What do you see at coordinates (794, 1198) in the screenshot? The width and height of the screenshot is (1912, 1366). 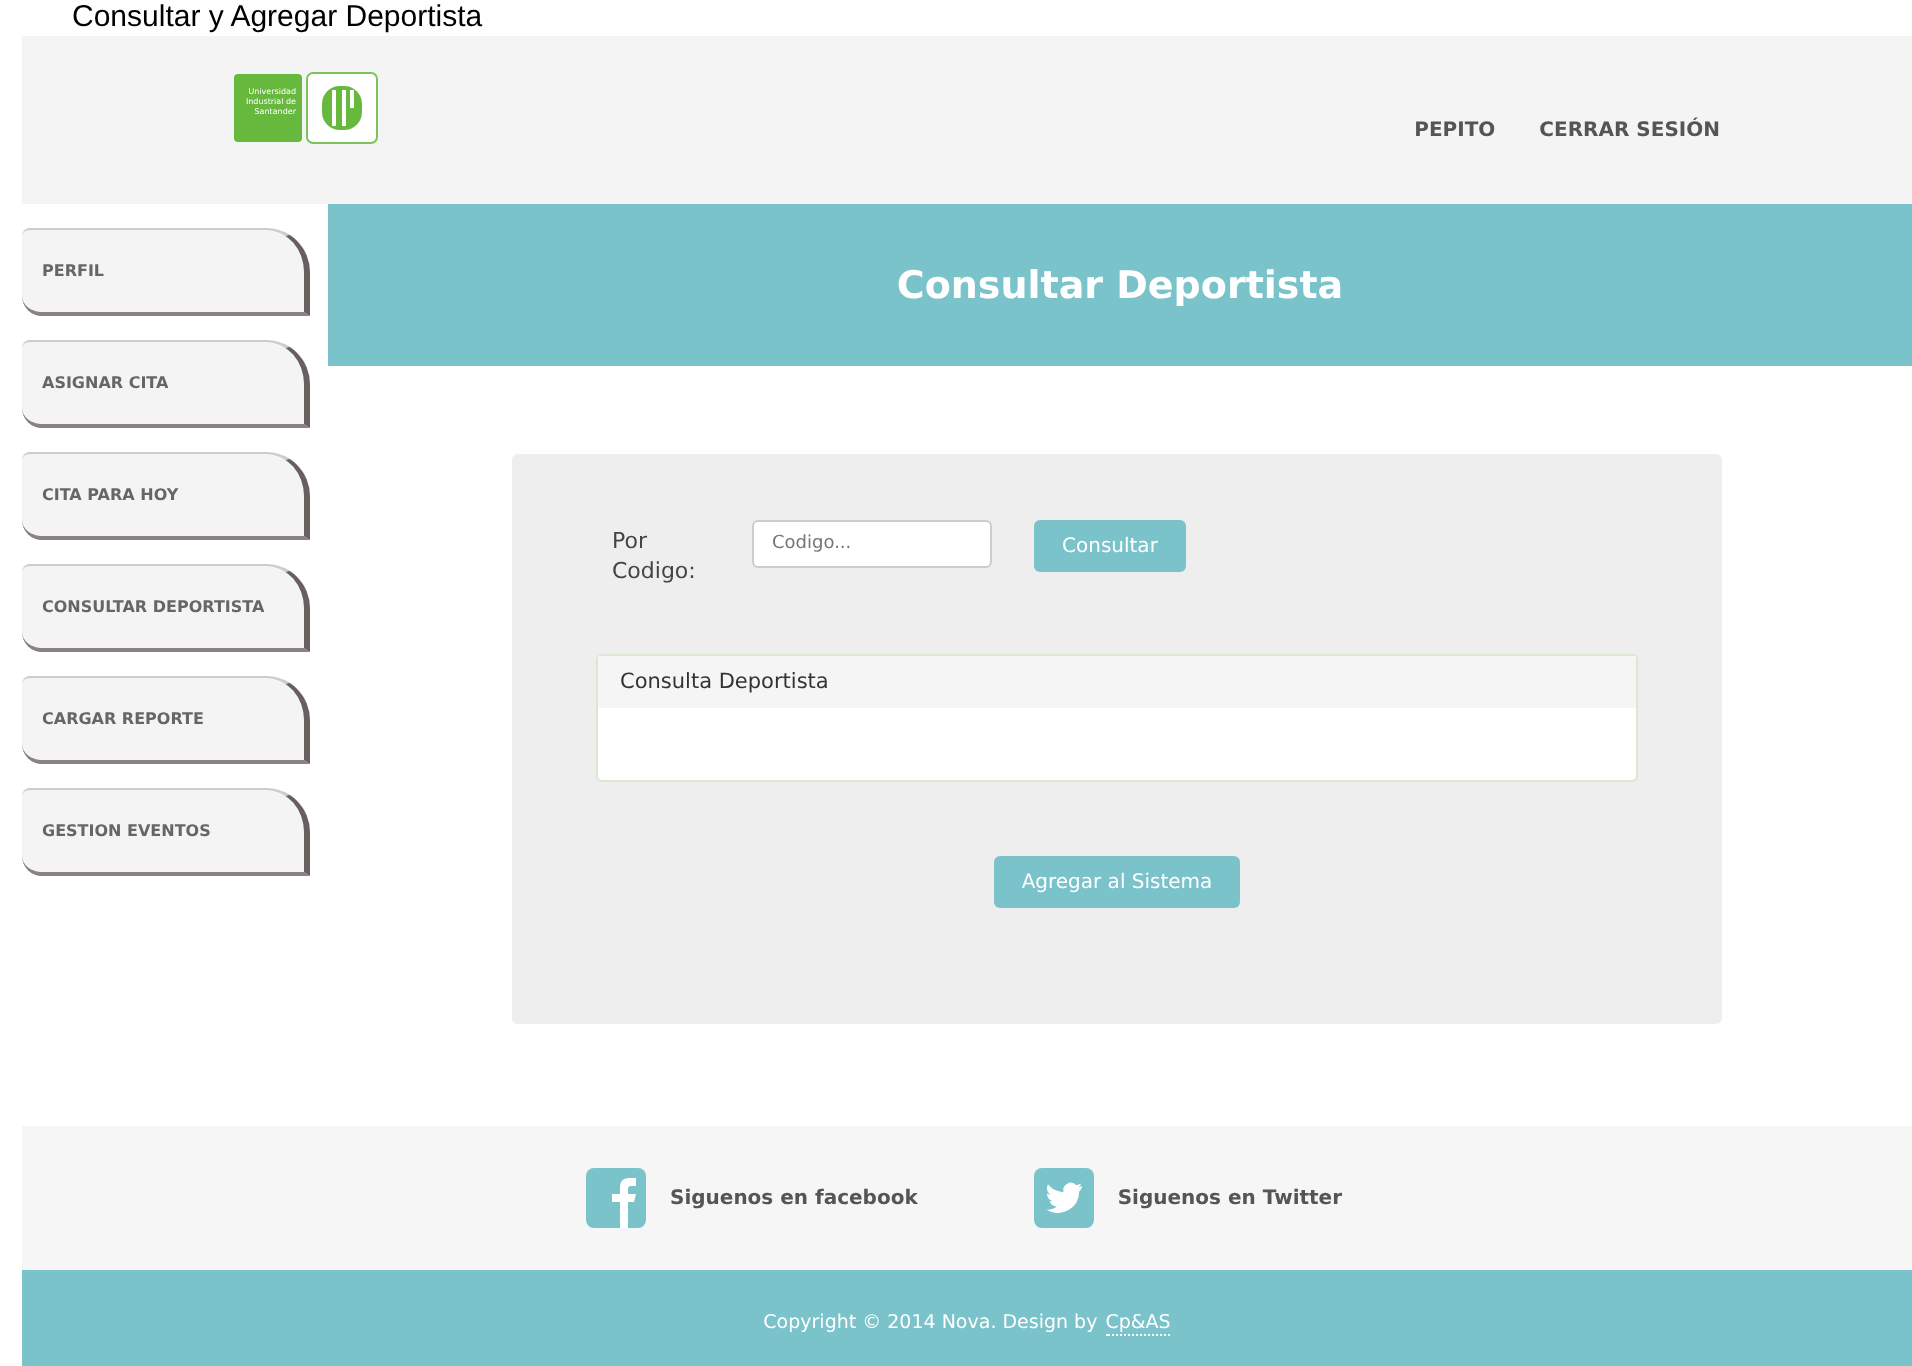 I see `social-link: Siguenos en facebook` at bounding box center [794, 1198].